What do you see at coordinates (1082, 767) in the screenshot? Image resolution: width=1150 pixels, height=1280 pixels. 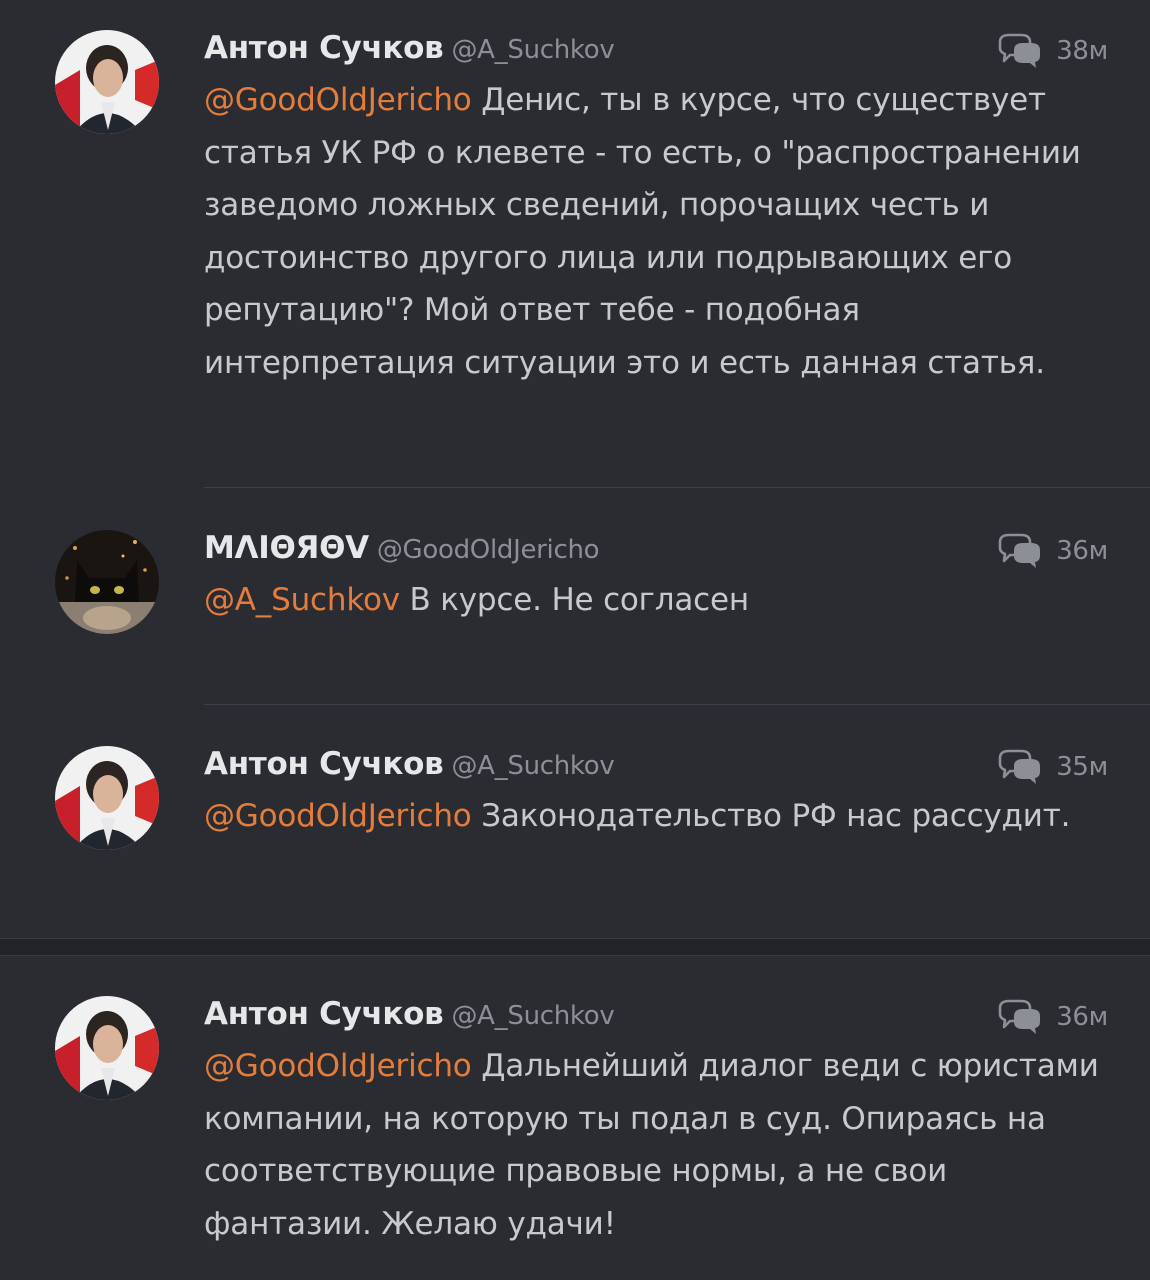 I see `timestamp: 35м` at bounding box center [1082, 767].